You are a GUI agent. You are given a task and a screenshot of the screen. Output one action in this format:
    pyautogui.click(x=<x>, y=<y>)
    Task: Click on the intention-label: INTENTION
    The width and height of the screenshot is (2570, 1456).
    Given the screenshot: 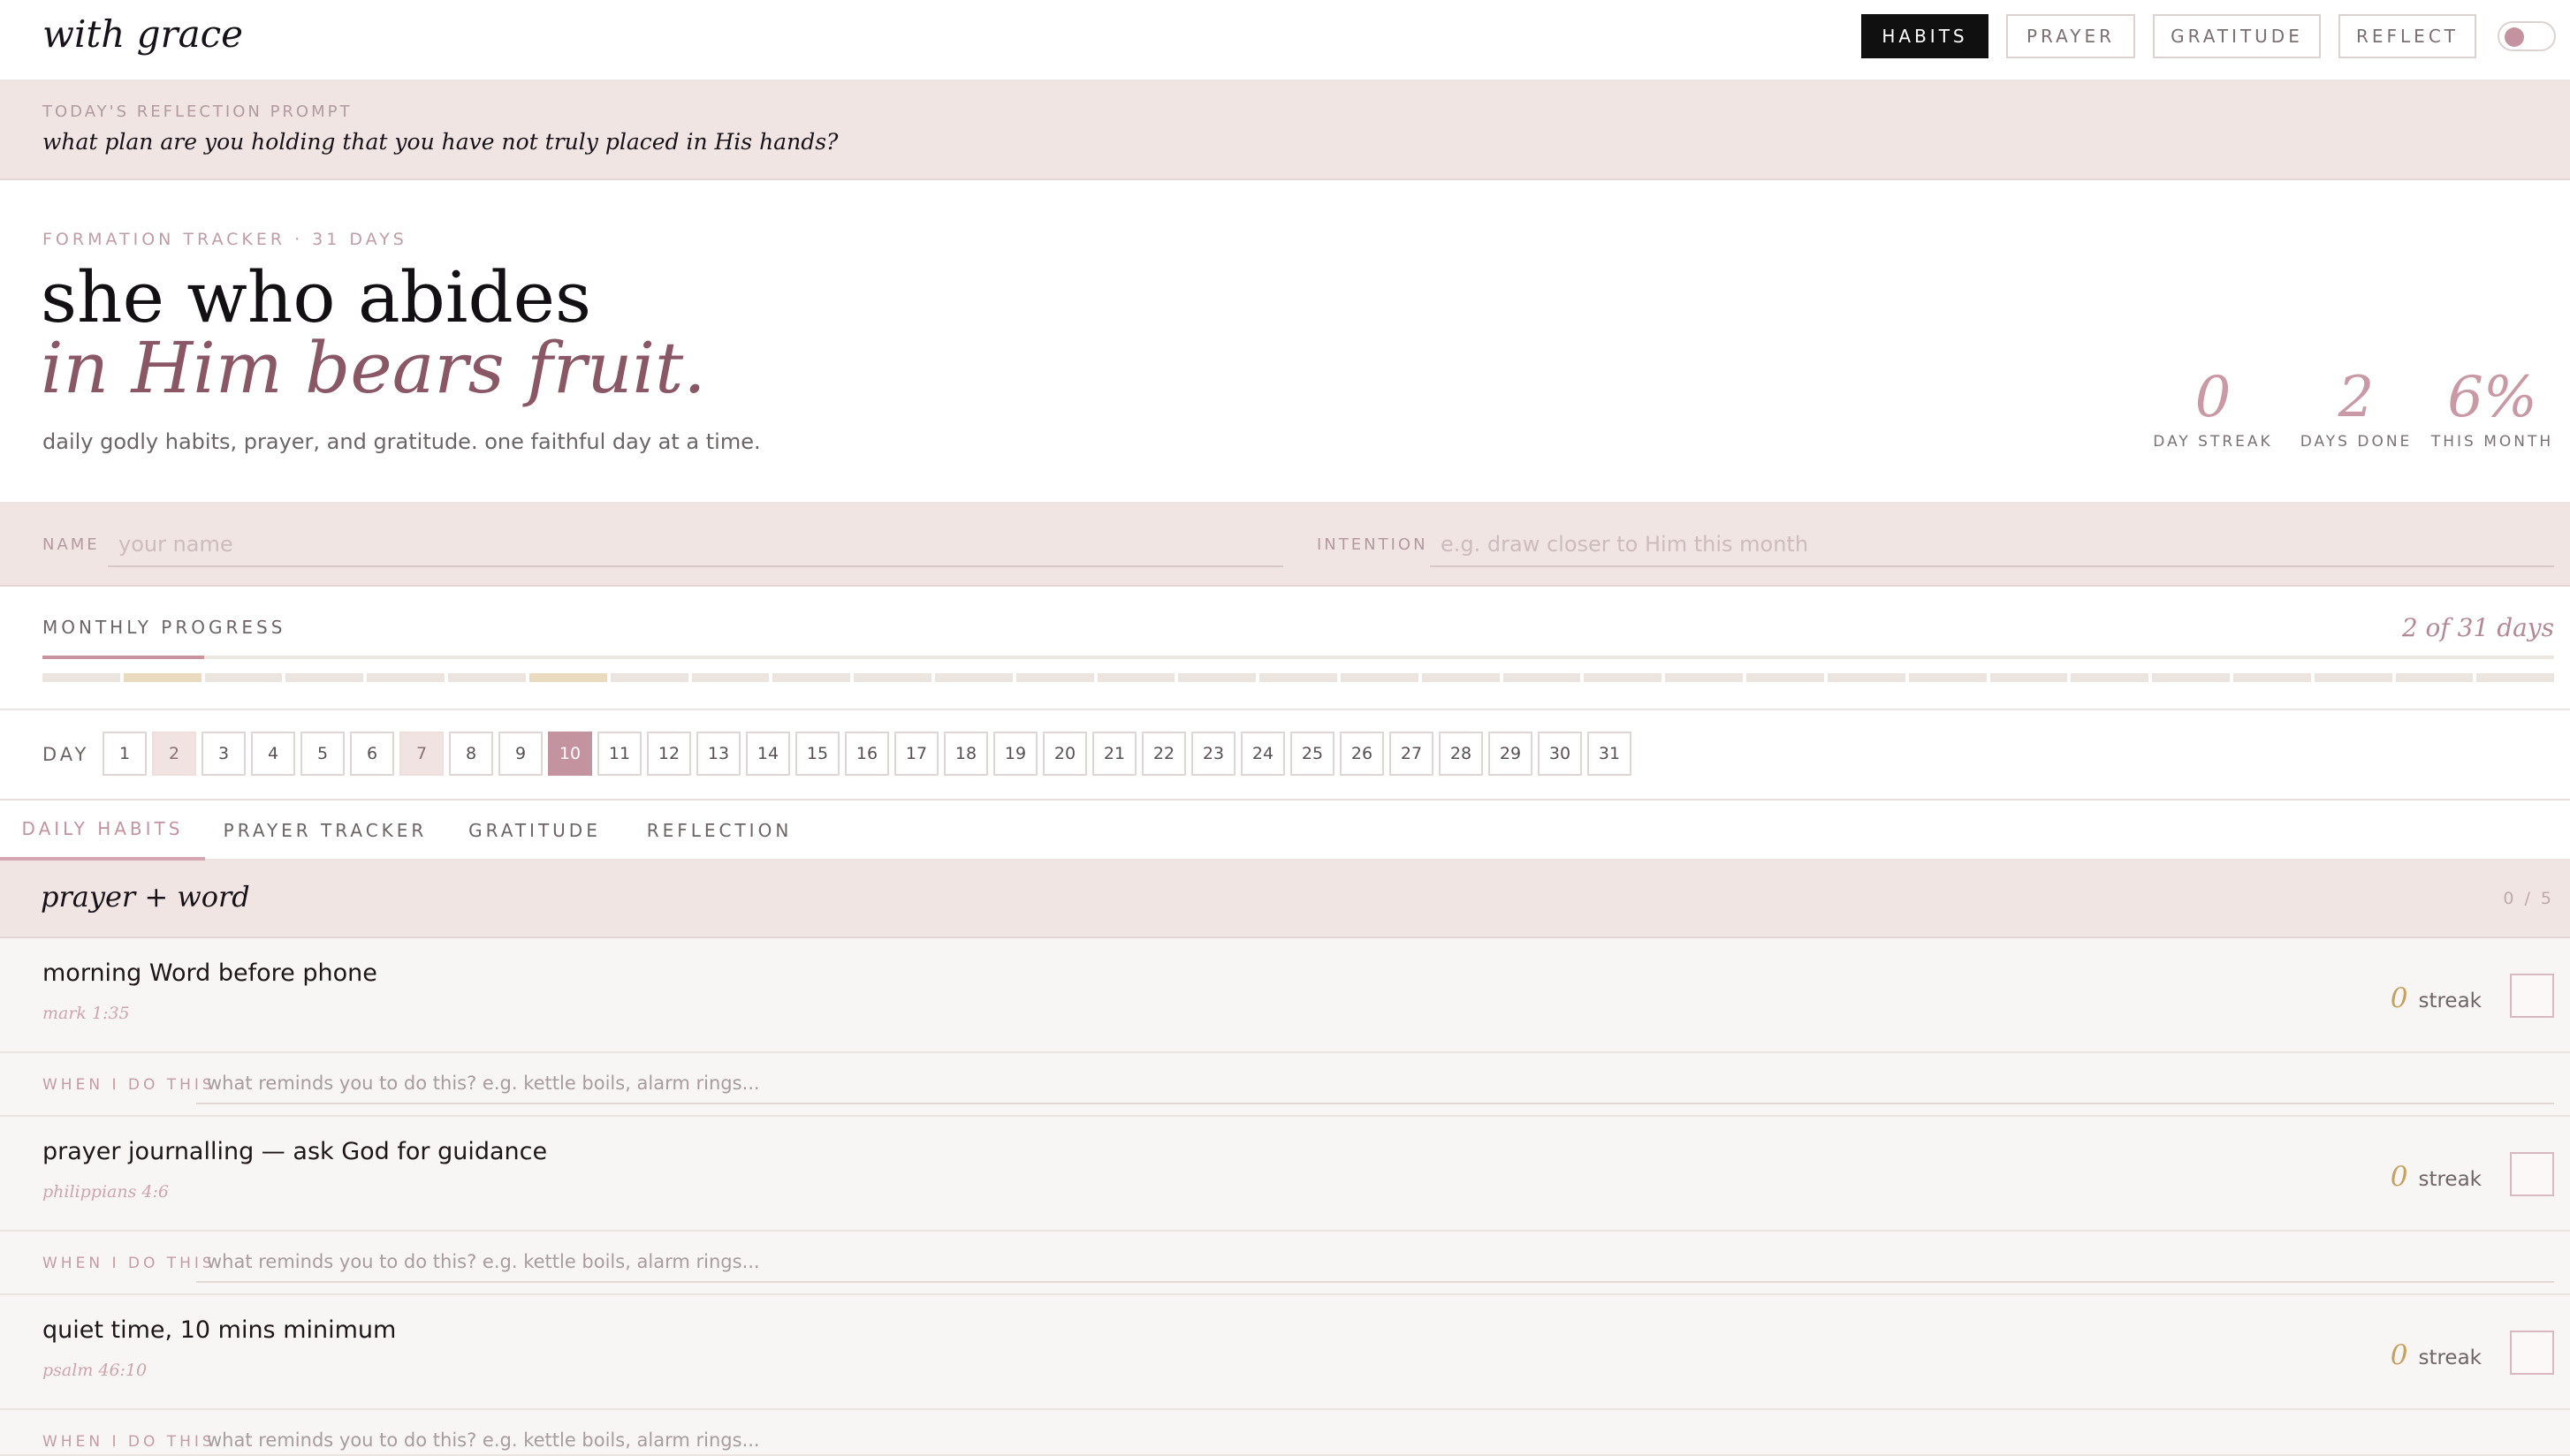 What is the action you would take?
    pyautogui.click(x=1372, y=545)
    